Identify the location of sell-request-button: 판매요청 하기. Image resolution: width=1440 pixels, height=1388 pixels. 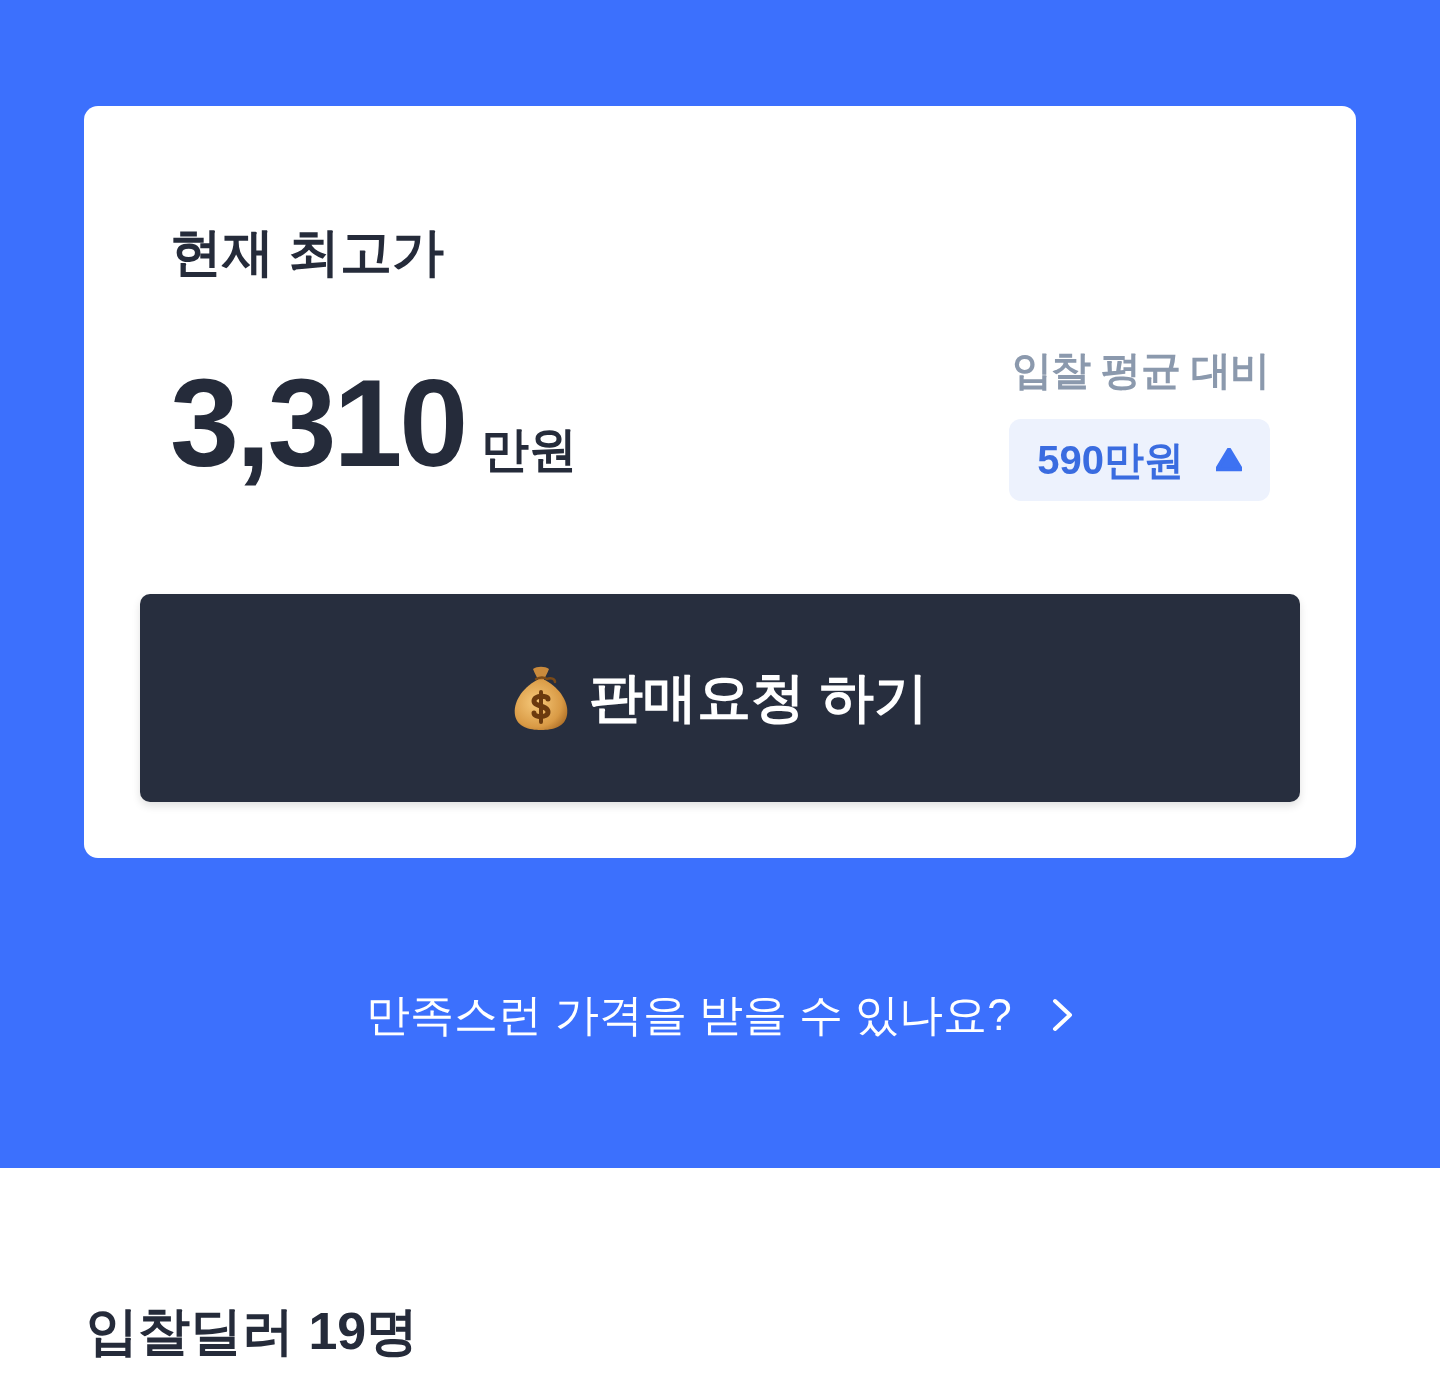
(720, 698).